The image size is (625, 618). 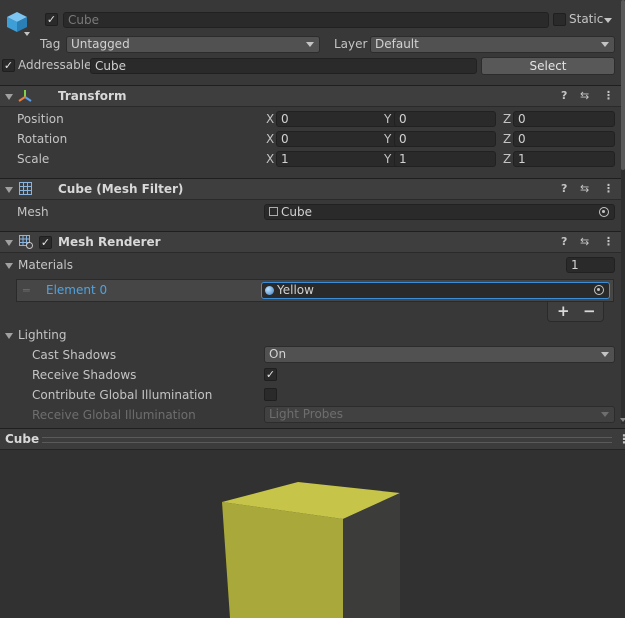 I want to click on select-button: Select, so click(x=548, y=66).